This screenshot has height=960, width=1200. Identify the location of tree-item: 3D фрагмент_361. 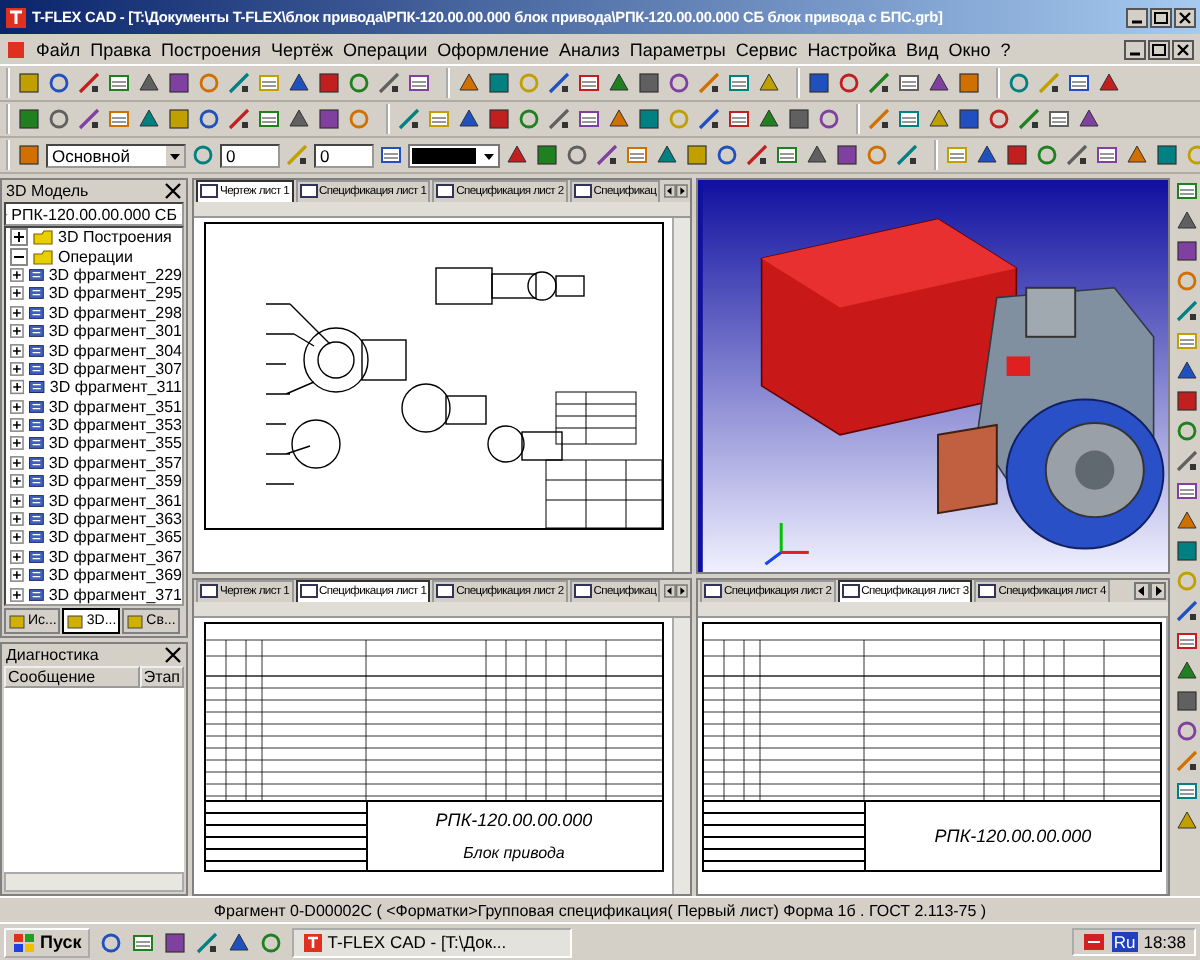
(115, 500).